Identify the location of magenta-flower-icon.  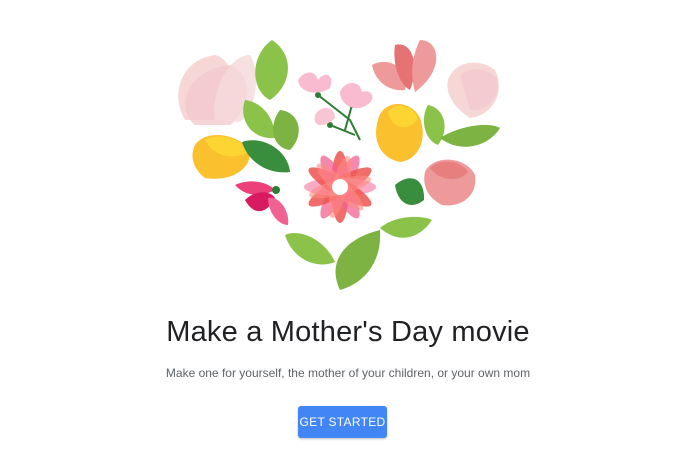
(262, 203).